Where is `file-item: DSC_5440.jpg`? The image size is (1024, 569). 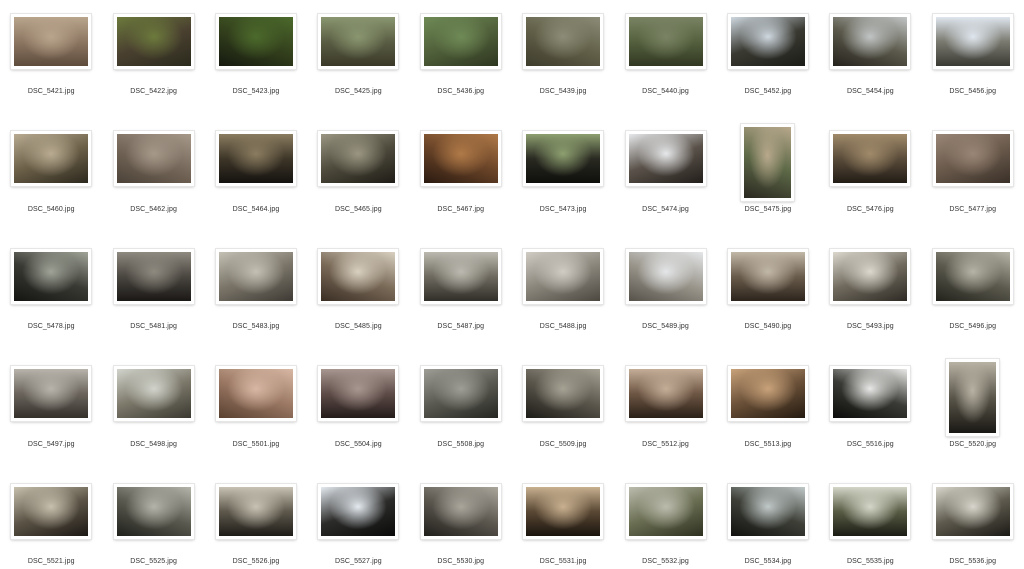
file-item: DSC_5440.jpg is located at coordinates (665, 63).